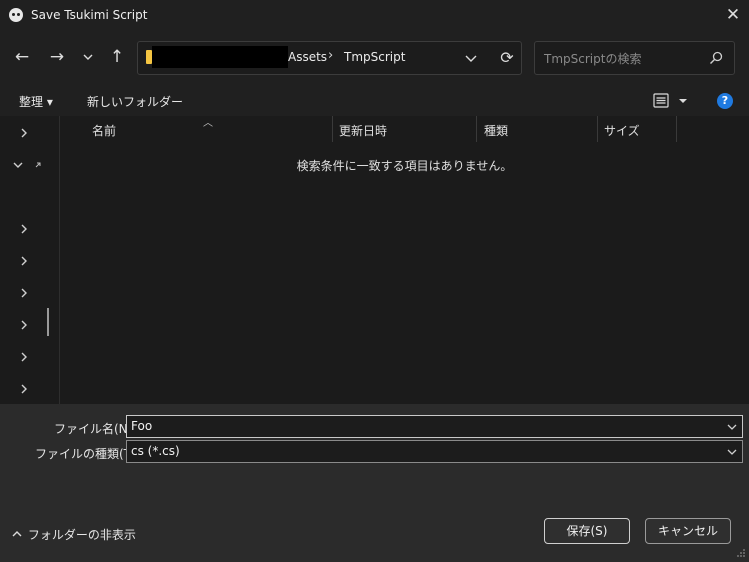 This screenshot has width=749, height=562. I want to click on new-folder-button: 新しいフォルダー, so click(135, 101).